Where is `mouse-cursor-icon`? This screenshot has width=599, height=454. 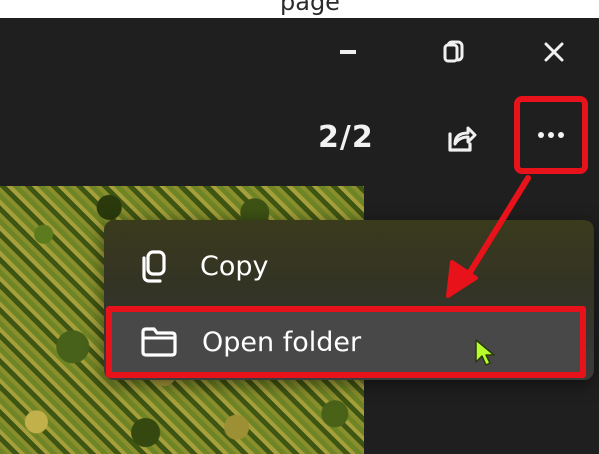
mouse-cursor-icon is located at coordinates (485, 352).